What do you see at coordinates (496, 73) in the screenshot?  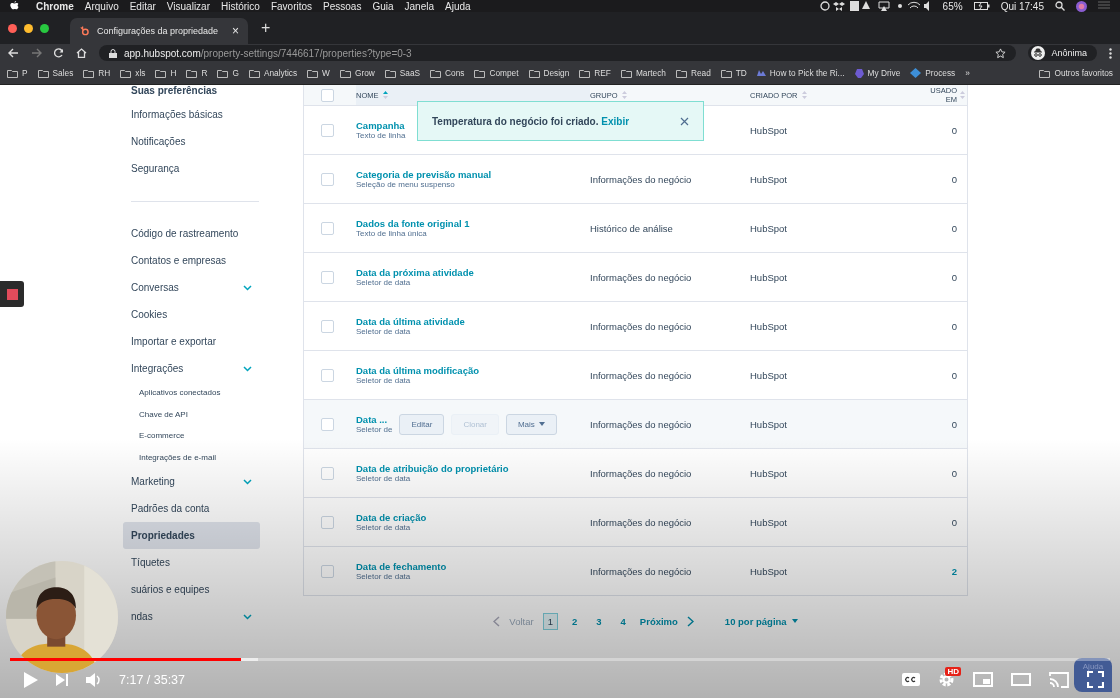 I see `bookmark: Compet` at bounding box center [496, 73].